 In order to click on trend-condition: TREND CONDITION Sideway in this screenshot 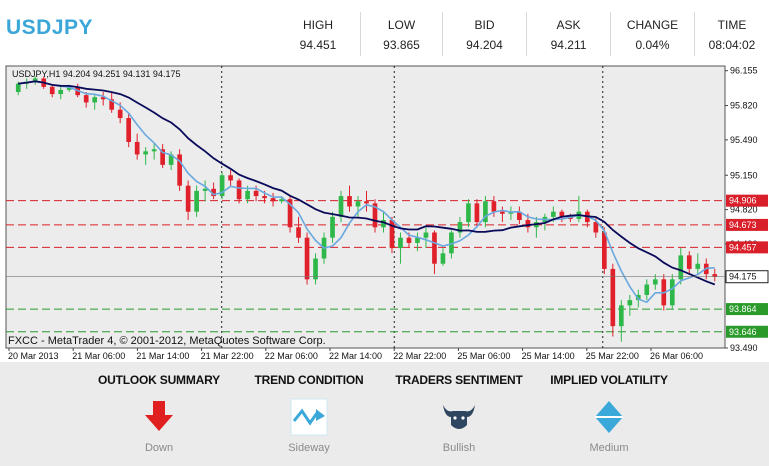, I will do `click(309, 414)`.